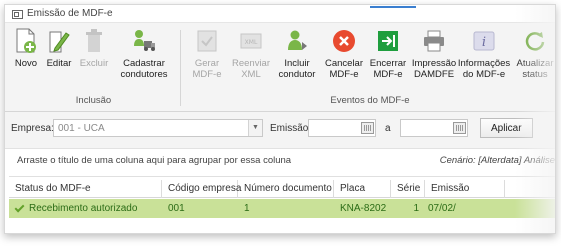 This screenshot has width=561, height=246. I want to click on emissao-start-date-field, so click(342, 128).